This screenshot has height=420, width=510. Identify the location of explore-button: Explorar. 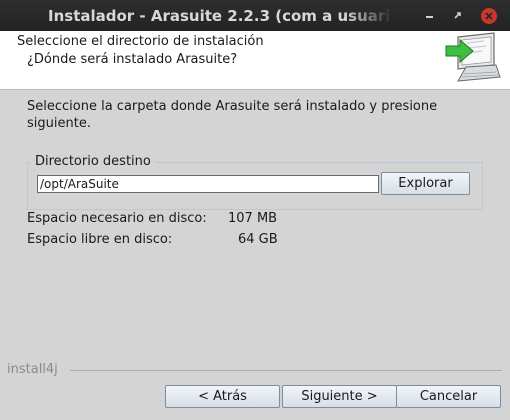
(425, 183).